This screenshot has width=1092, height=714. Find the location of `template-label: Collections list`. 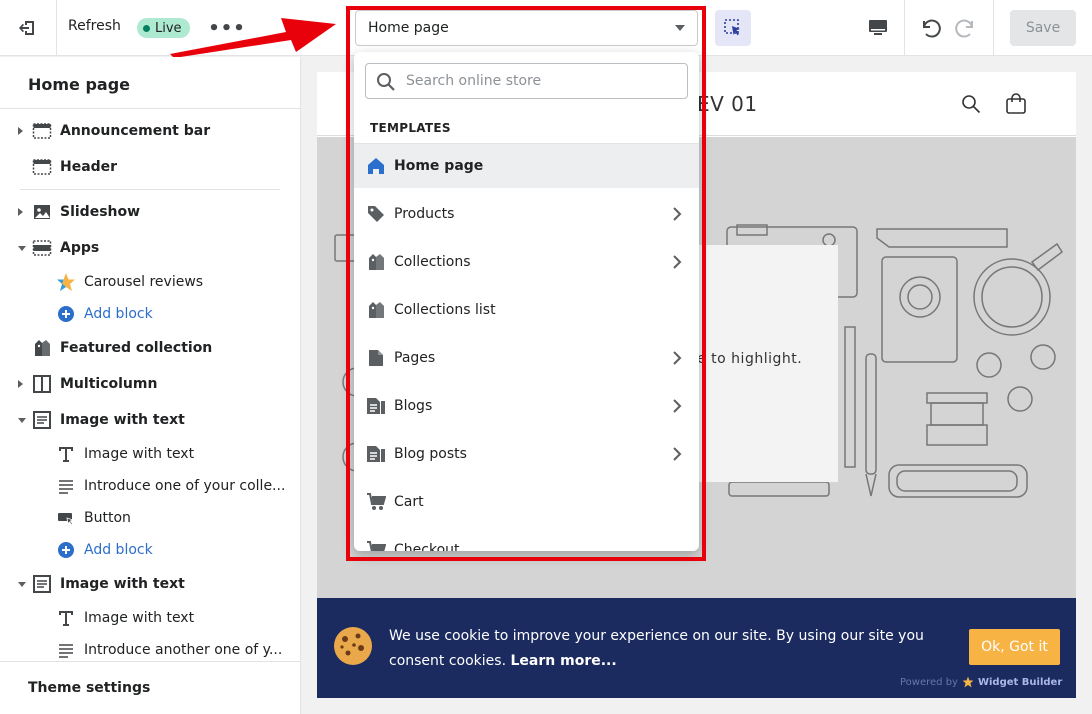

template-label: Collections list is located at coordinates (445, 310).